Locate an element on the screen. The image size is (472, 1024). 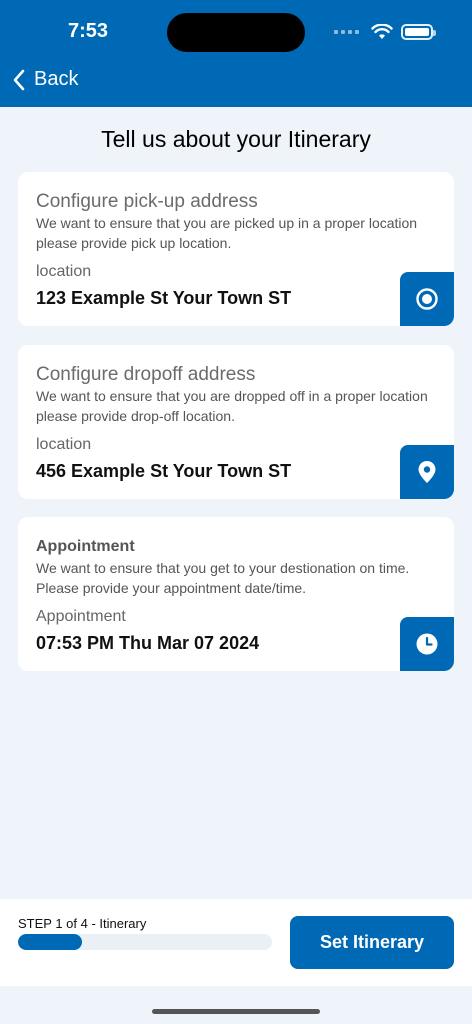
clock-icon is located at coordinates (427, 644).